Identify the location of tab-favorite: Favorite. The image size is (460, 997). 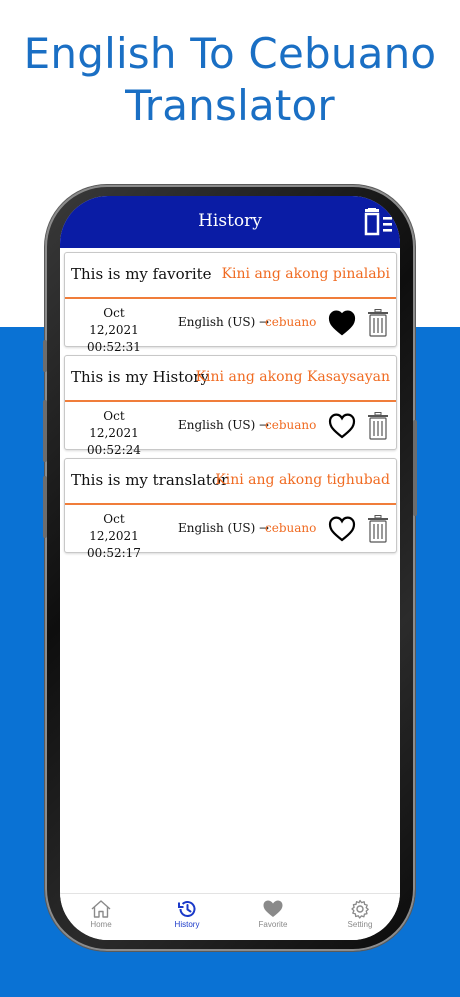
(273, 914).